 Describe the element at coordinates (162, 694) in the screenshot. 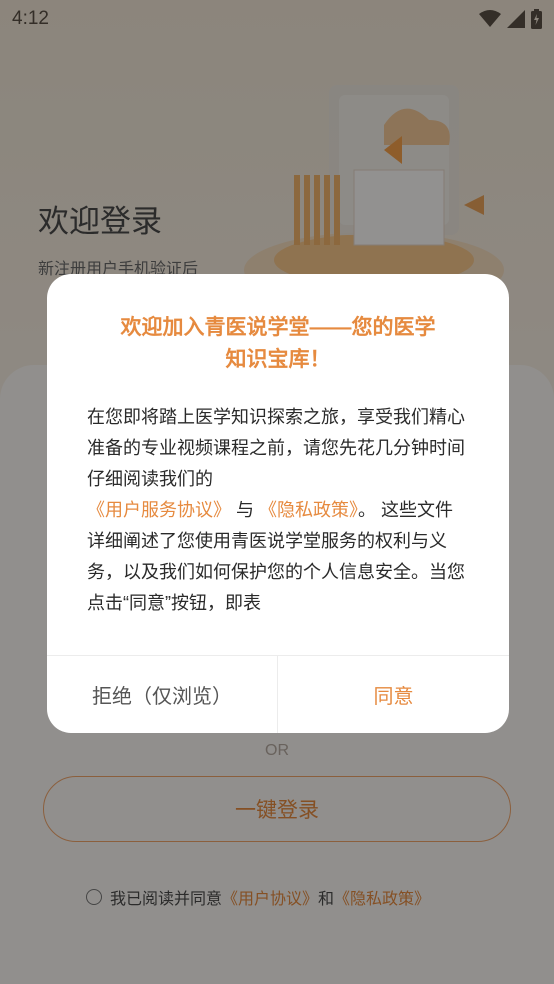

I see `reject-button: 拒绝（仅浏览）` at that location.